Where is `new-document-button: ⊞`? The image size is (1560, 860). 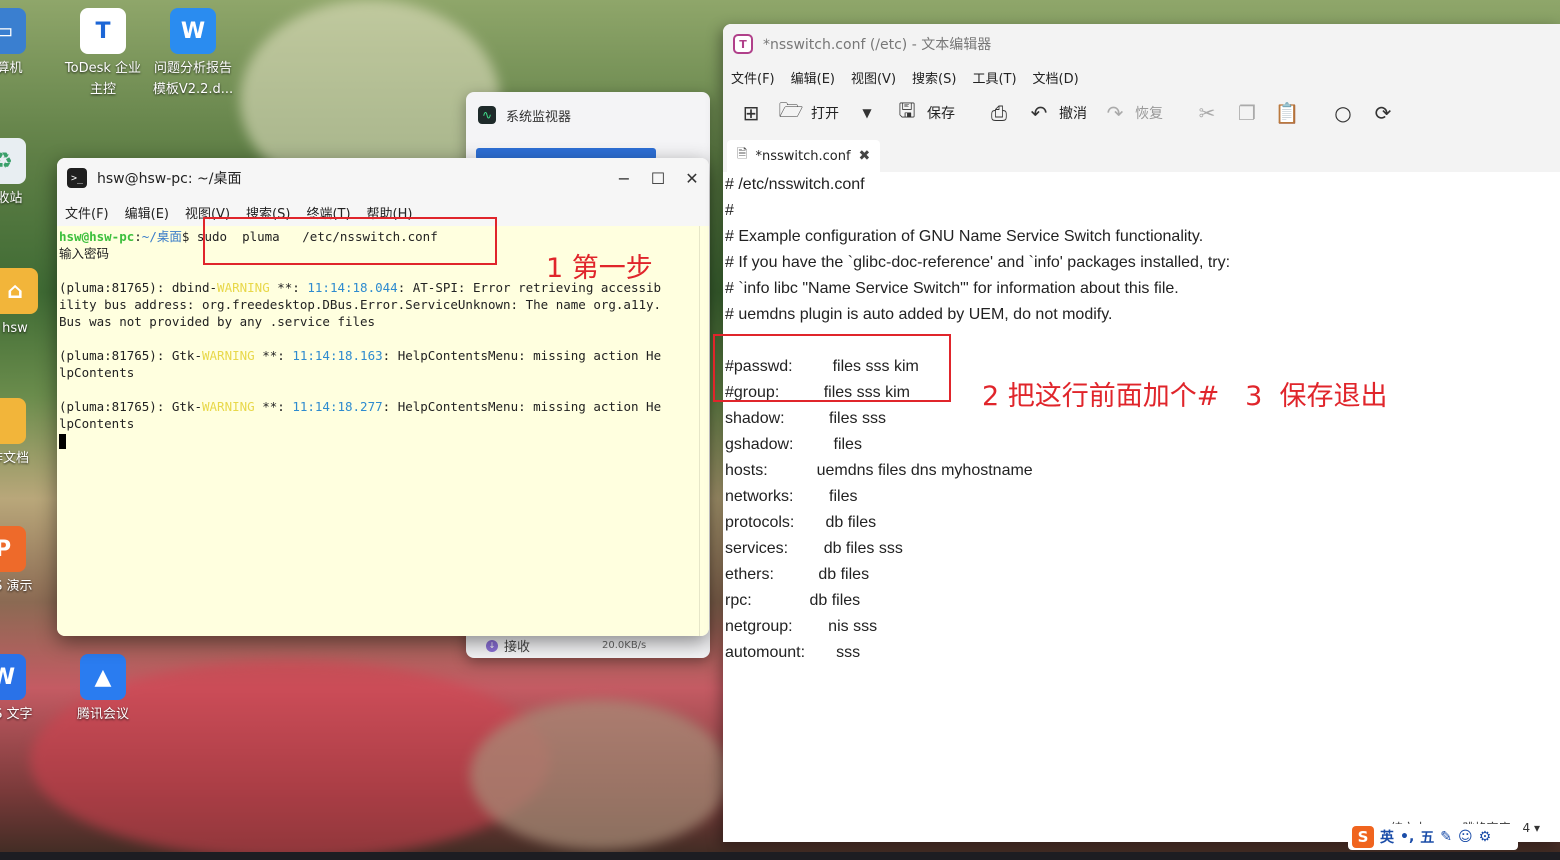
new-document-button: ⊞ is located at coordinates (751, 113).